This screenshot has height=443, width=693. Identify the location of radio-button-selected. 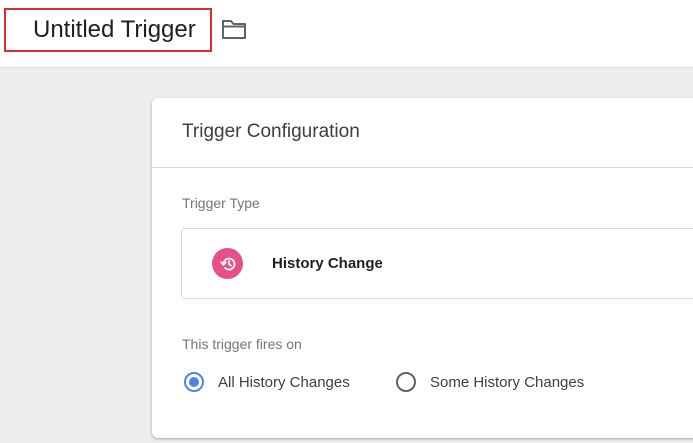
(194, 382).